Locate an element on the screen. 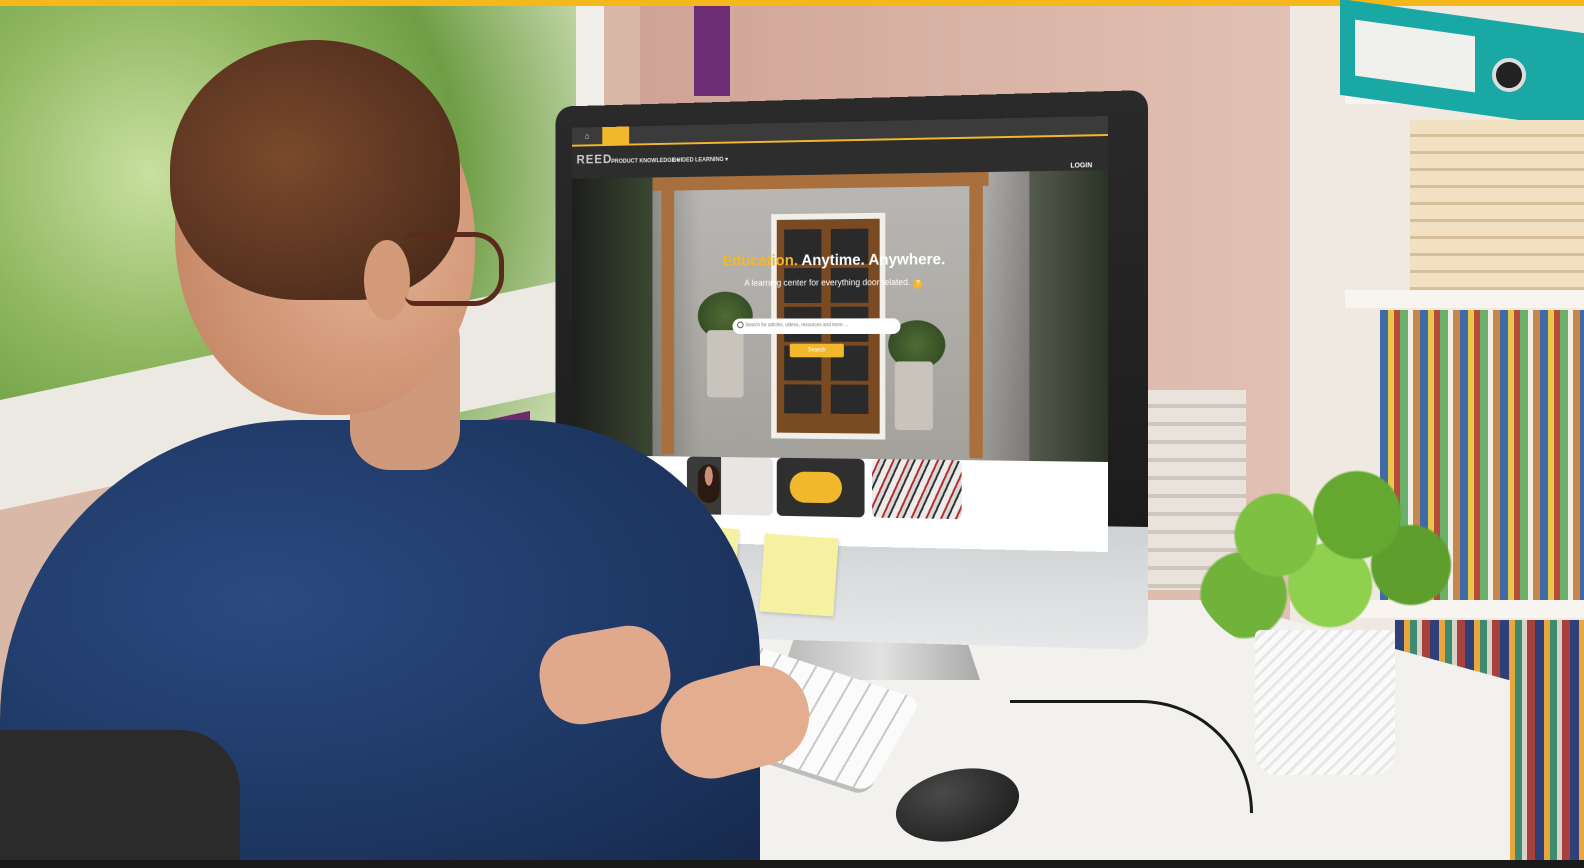 Image resolution: width=1584 pixels, height=868 pixels. home-icon: ⌂ is located at coordinates (587, 136).